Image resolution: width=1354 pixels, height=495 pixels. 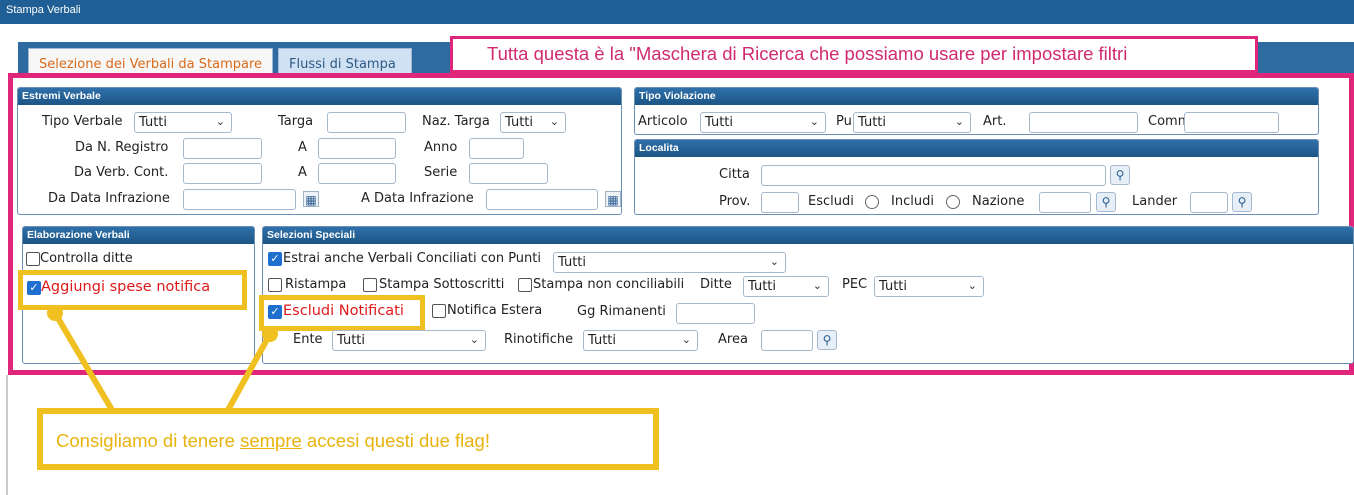 What do you see at coordinates (183, 122) in the screenshot?
I see `tipo-verbale-select: Tutti ⌄` at bounding box center [183, 122].